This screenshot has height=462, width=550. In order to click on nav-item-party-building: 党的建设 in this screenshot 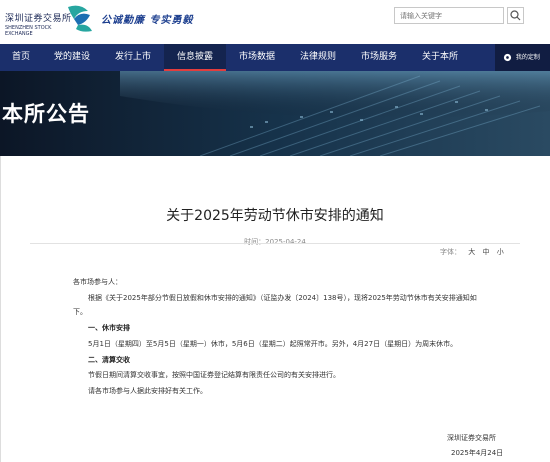, I will do `click(72, 57)`.